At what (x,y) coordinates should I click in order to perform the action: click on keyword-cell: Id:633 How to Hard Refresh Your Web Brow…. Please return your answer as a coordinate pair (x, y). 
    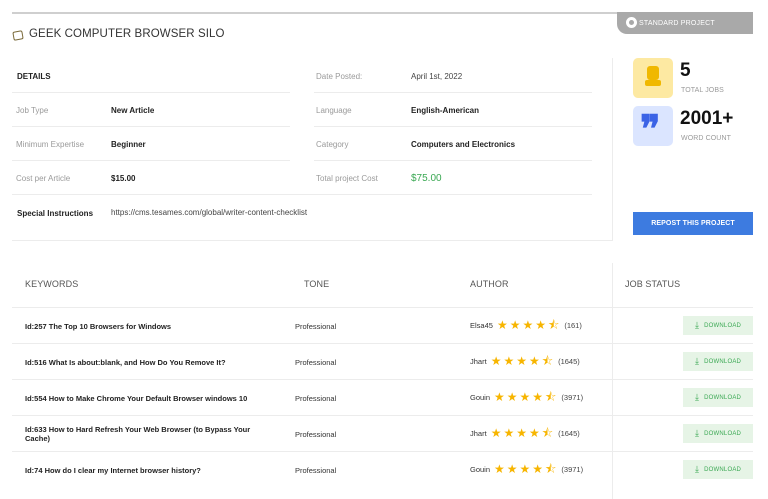
    Looking at the image, I should click on (138, 434).